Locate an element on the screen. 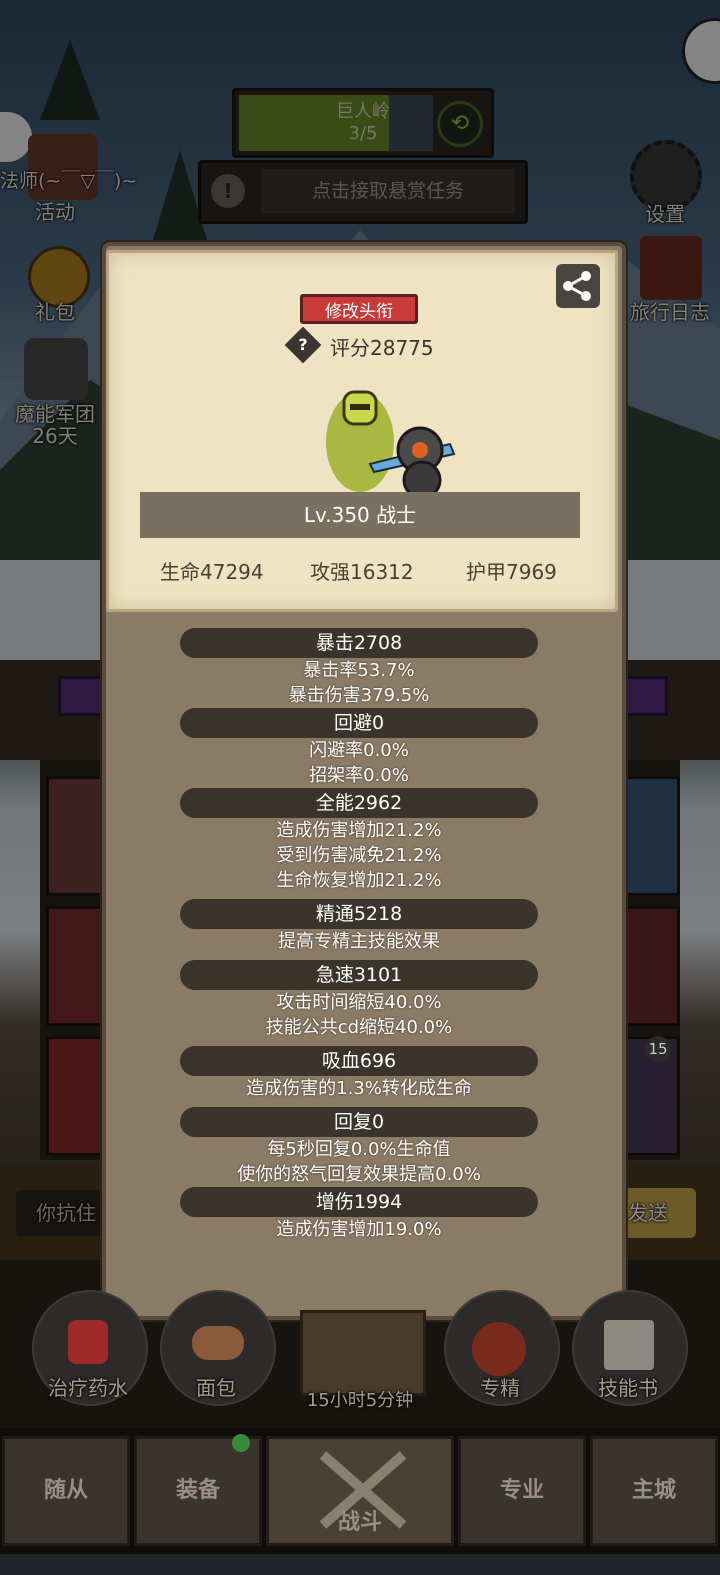  skill-book-icon is located at coordinates (629, 1345).